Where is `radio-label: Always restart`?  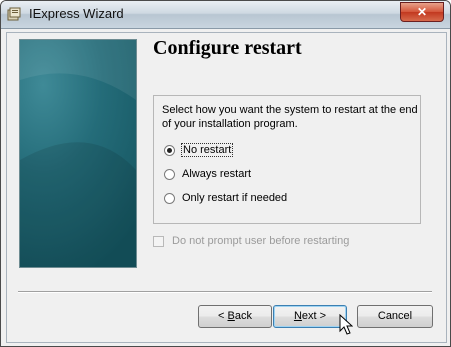
radio-label: Always restart is located at coordinates (216, 174).